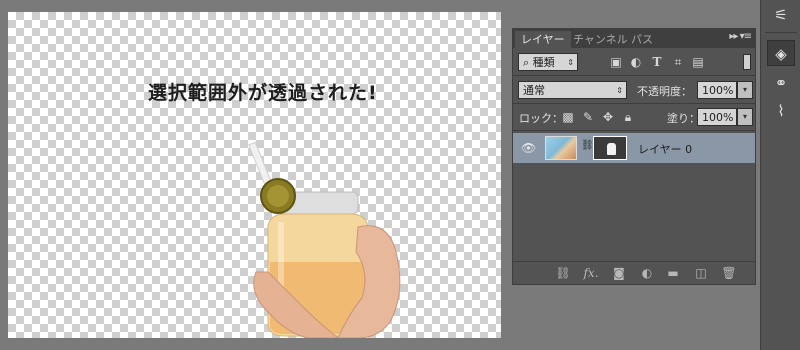  I want to click on adjustment-layer-icon: ◐, so click(647, 273).